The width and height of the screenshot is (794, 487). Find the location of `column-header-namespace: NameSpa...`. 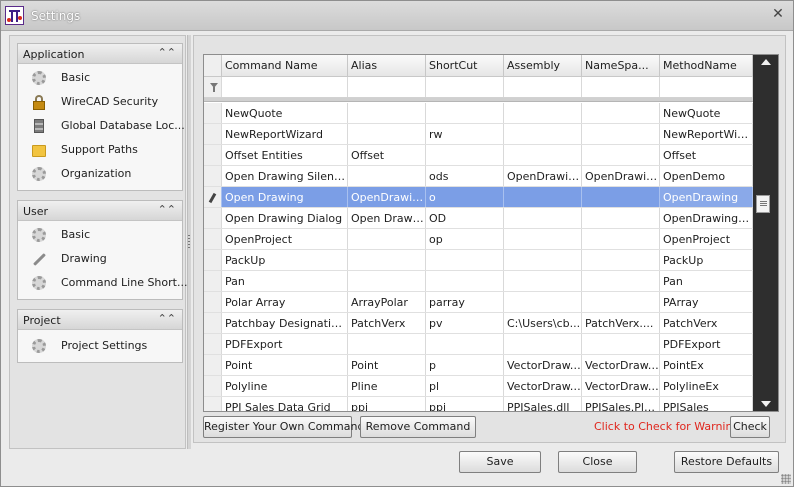

column-header-namespace: NameSpa... is located at coordinates (621, 65).